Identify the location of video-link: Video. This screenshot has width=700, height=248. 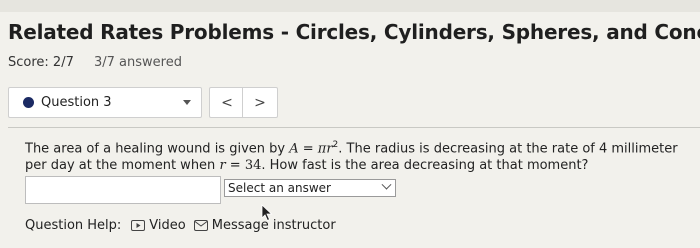
(158, 225).